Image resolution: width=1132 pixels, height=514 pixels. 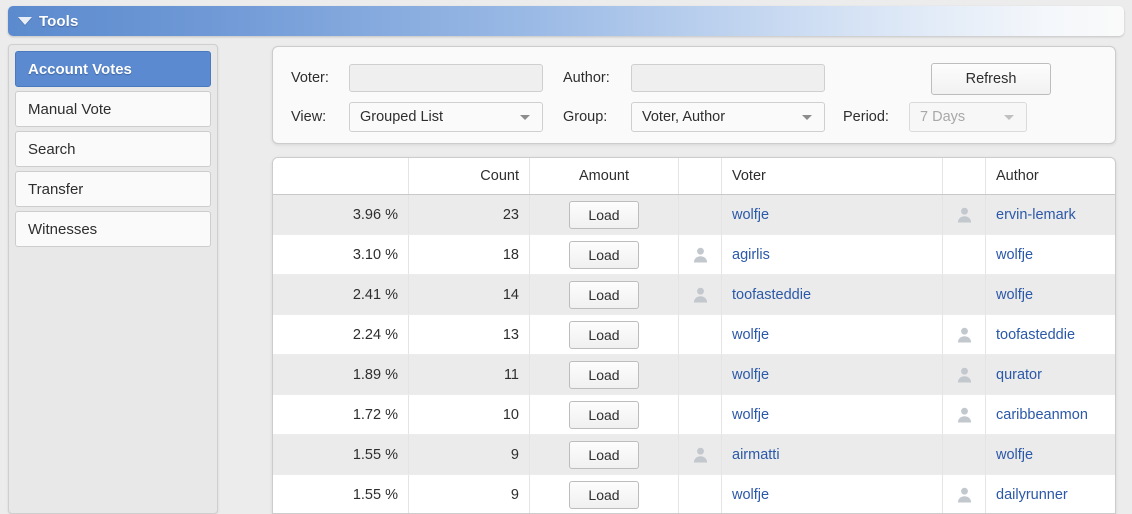 I want to click on author-link: toofasteddie, so click(x=1035, y=335).